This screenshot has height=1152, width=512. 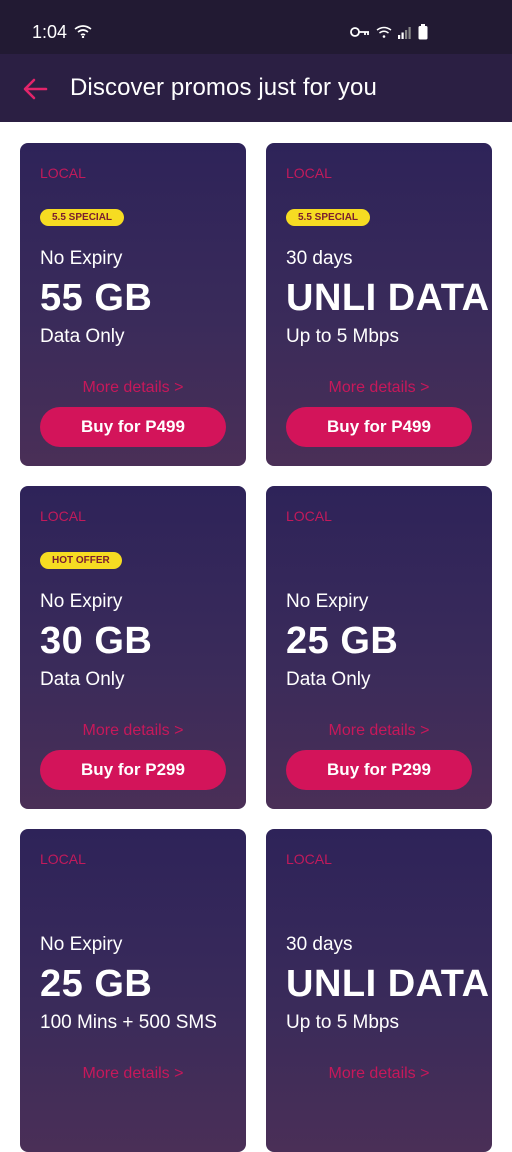 What do you see at coordinates (50, 32) in the screenshot?
I see `status-time: 1:04` at bounding box center [50, 32].